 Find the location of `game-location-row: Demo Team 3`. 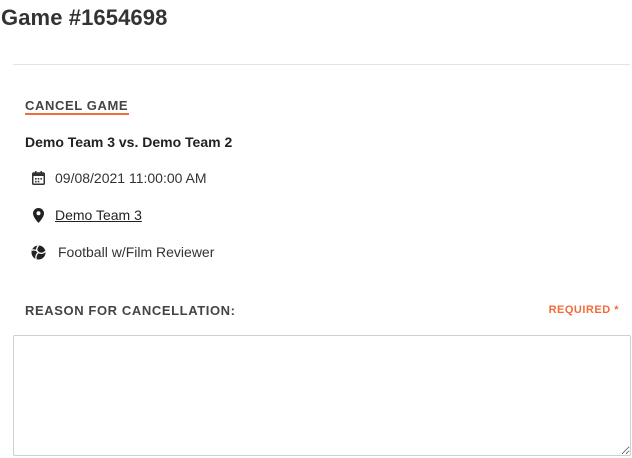

game-location-row: Demo Team 3 is located at coordinates (86, 215).